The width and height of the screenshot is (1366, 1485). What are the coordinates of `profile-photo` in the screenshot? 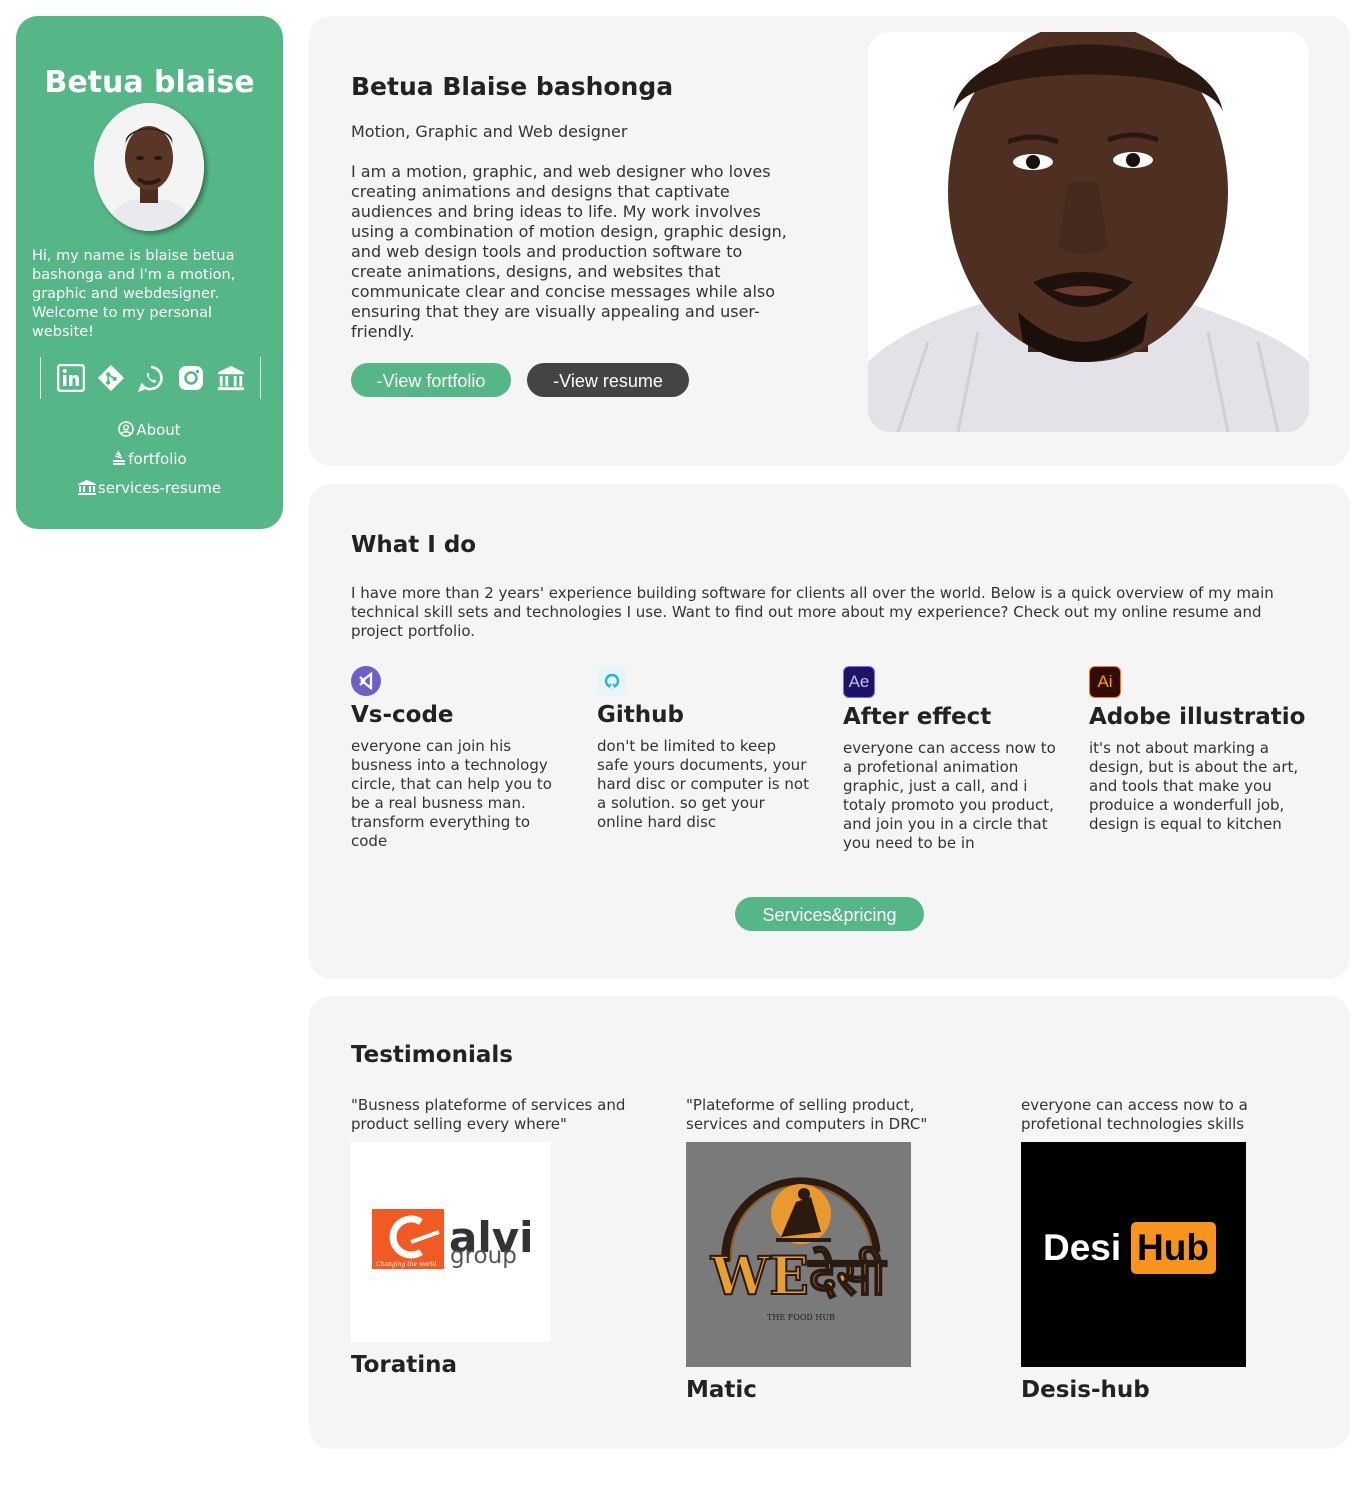 It's located at (1088, 232).